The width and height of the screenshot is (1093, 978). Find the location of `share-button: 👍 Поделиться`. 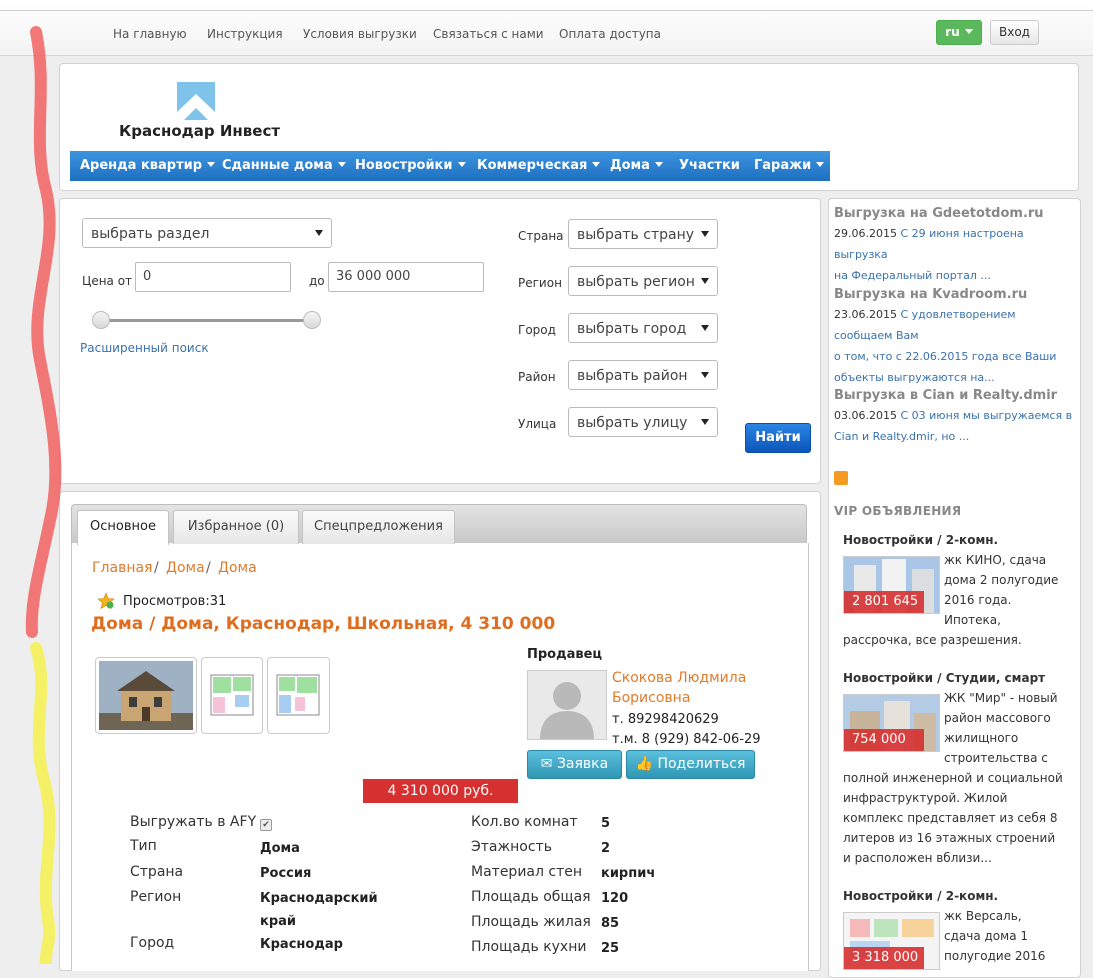

share-button: 👍 Поделиться is located at coordinates (690, 764).